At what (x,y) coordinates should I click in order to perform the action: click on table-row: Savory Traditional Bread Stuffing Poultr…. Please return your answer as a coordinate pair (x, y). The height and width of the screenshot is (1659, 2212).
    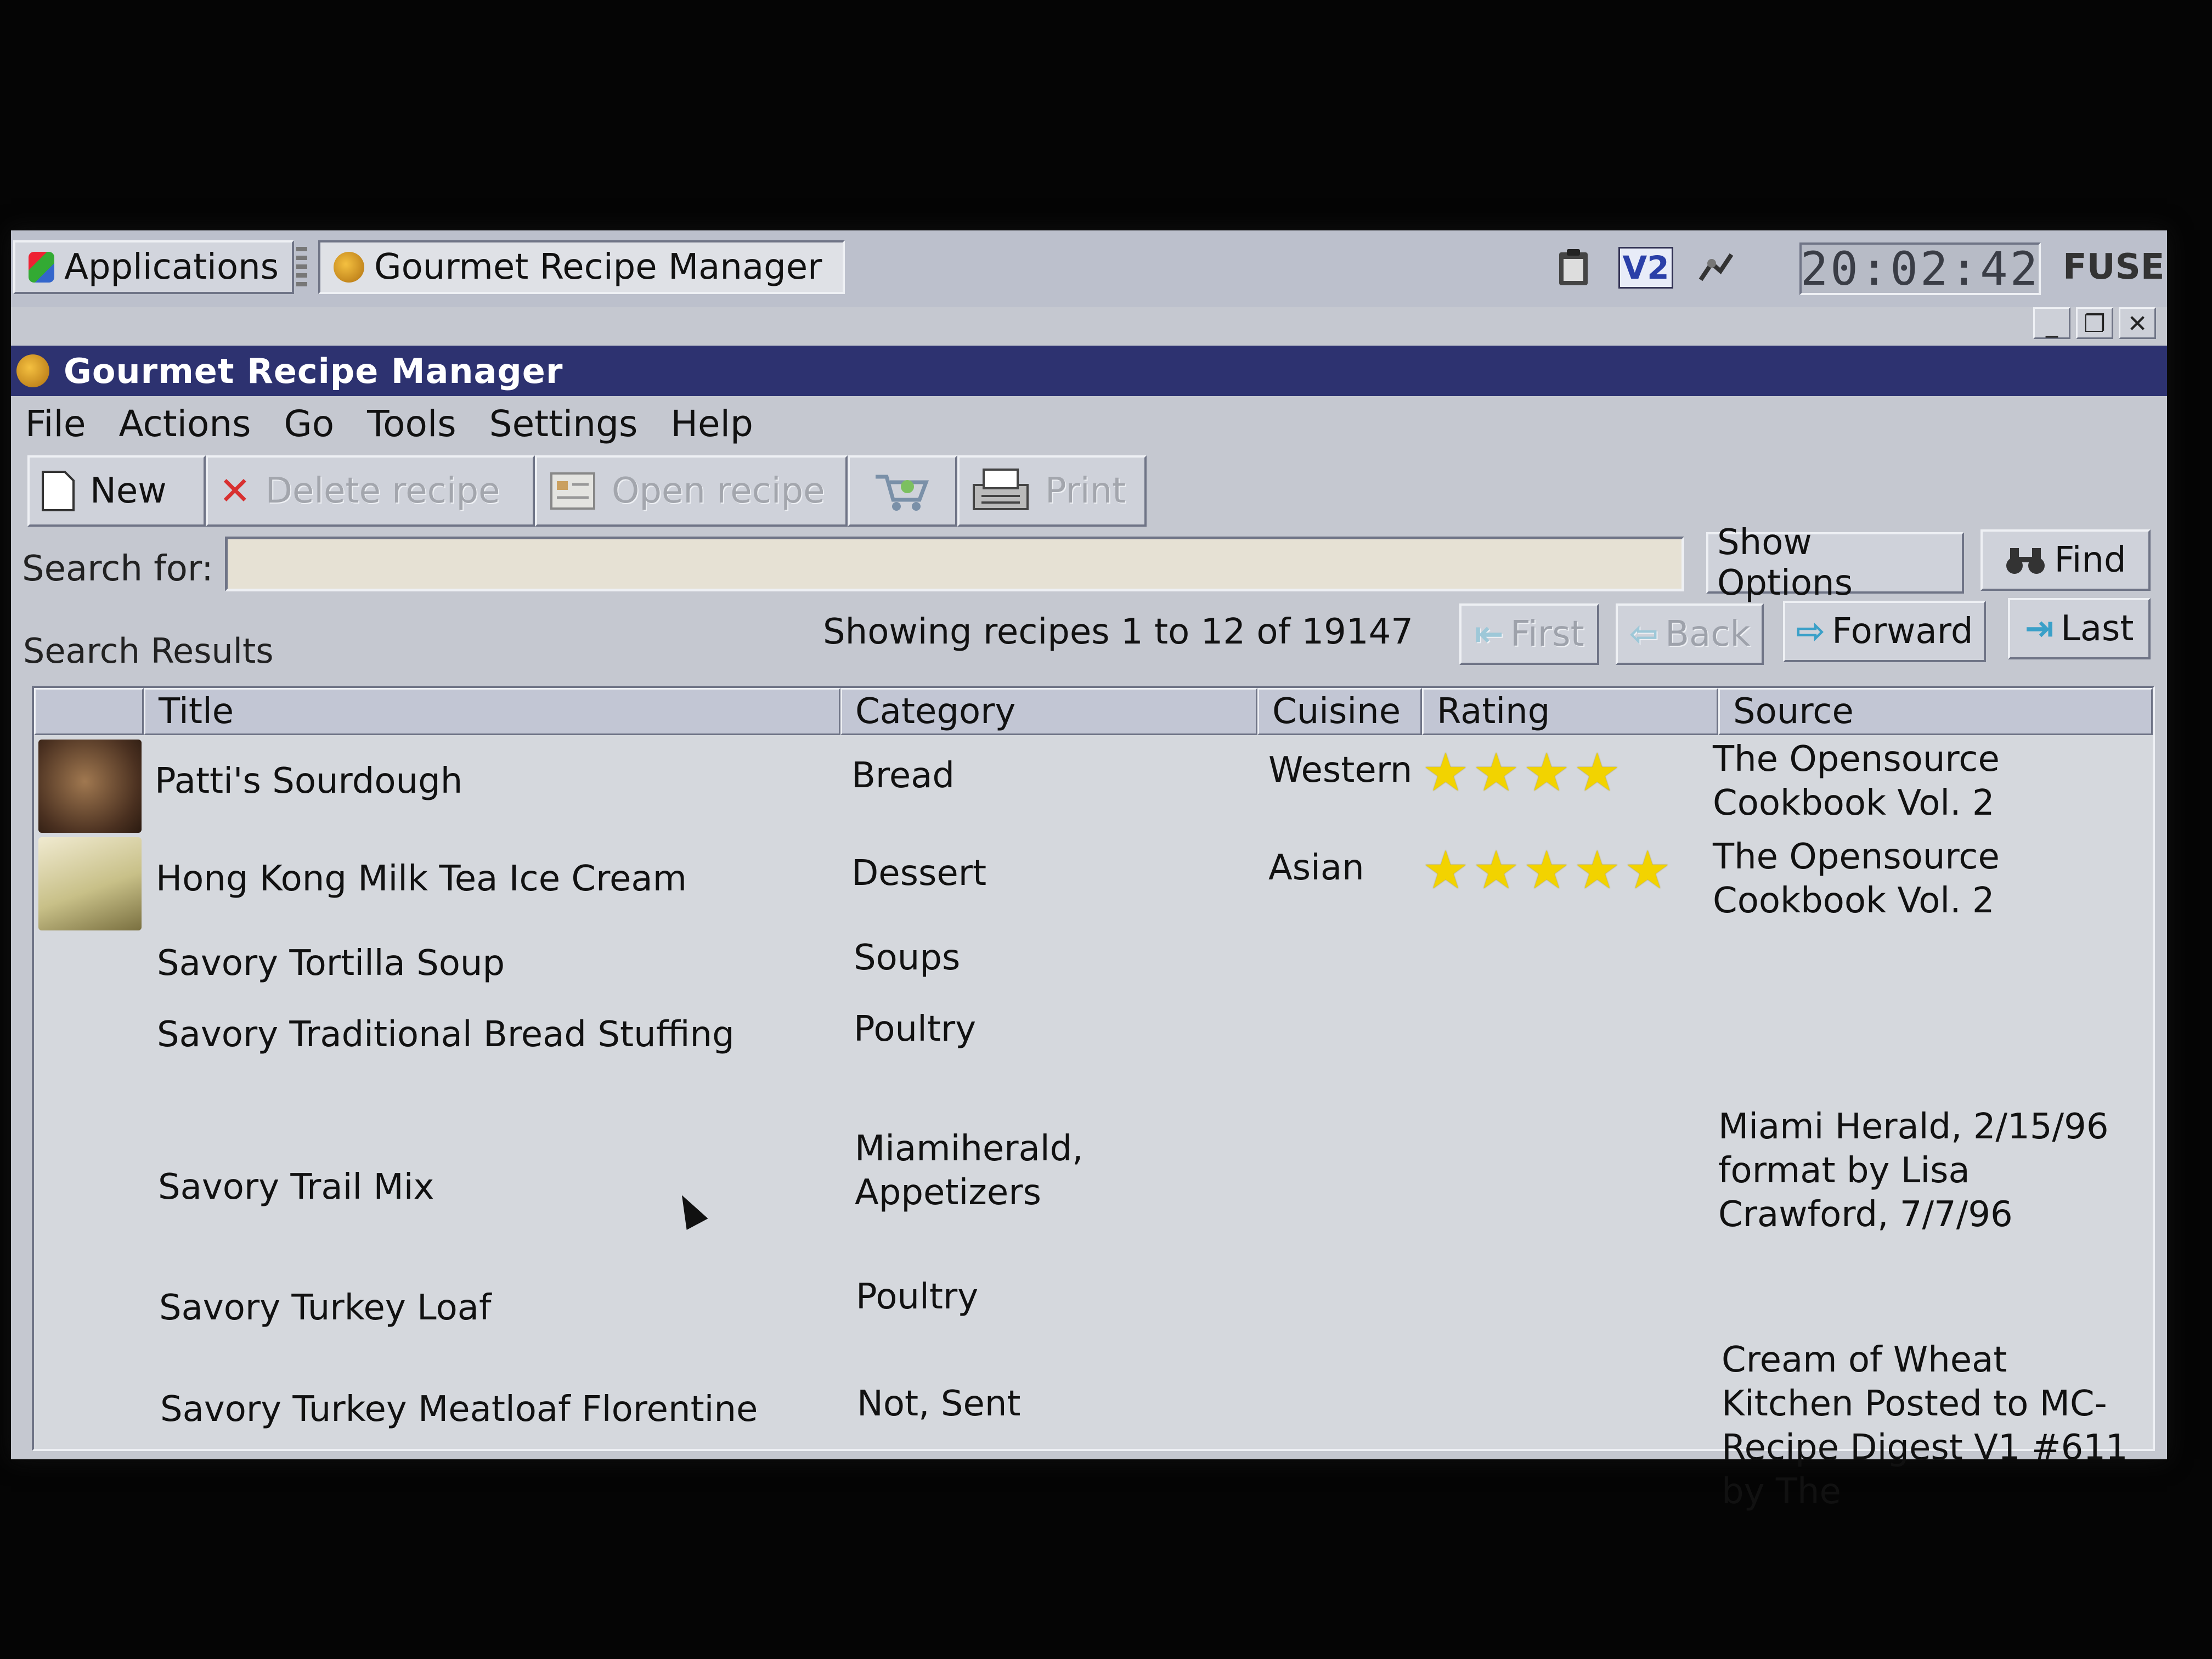
    Looking at the image, I should click on (1093, 1043).